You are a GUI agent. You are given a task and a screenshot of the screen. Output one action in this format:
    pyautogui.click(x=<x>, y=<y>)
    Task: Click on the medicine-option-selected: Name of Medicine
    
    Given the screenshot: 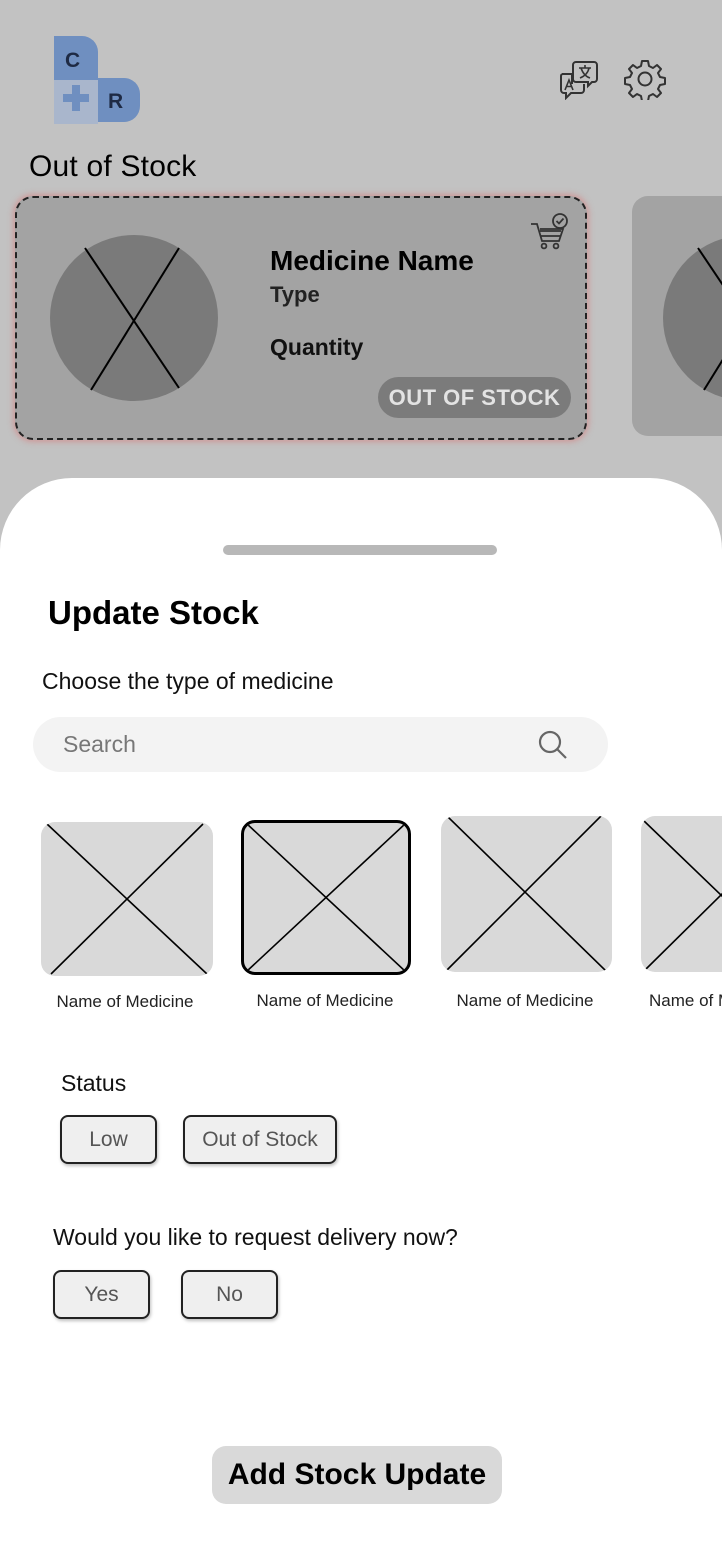 What is the action you would take?
    pyautogui.click(x=327, y=915)
    